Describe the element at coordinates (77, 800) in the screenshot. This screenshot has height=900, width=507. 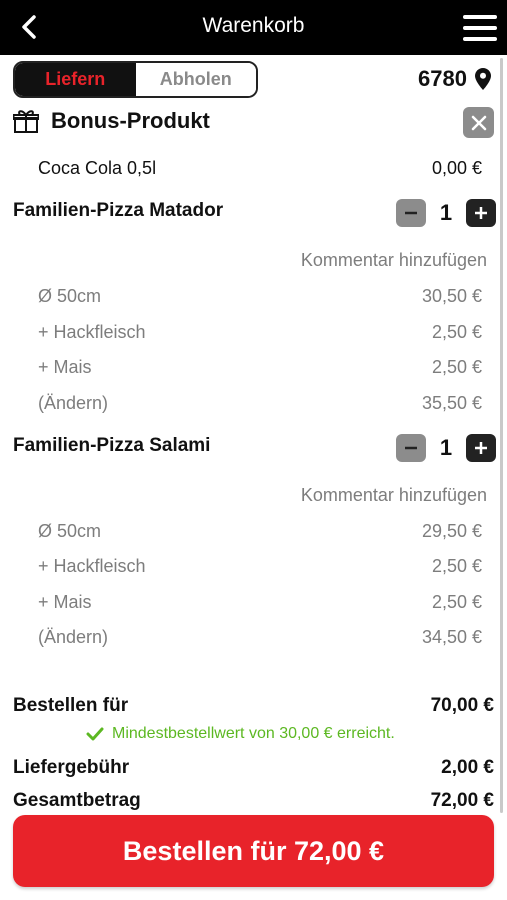
I see `total-label: Gesamtbetrag` at that location.